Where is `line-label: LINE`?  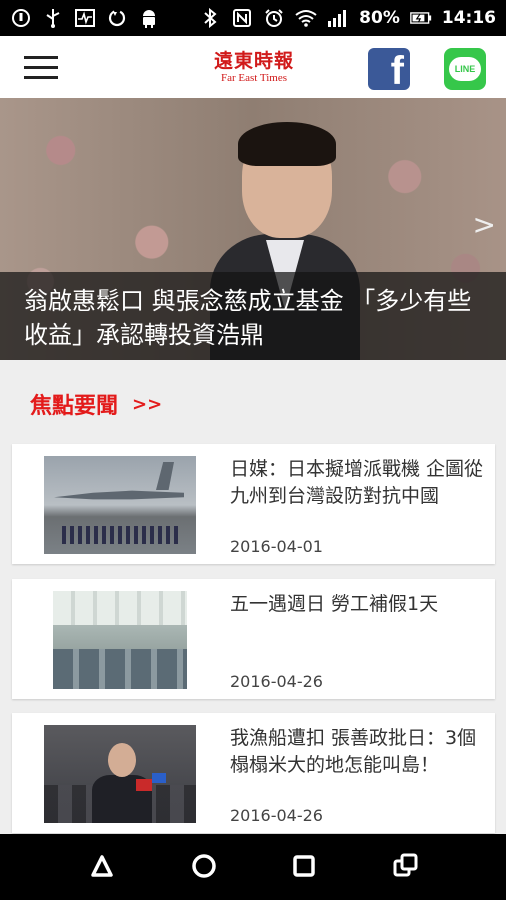 line-label: LINE is located at coordinates (465, 69).